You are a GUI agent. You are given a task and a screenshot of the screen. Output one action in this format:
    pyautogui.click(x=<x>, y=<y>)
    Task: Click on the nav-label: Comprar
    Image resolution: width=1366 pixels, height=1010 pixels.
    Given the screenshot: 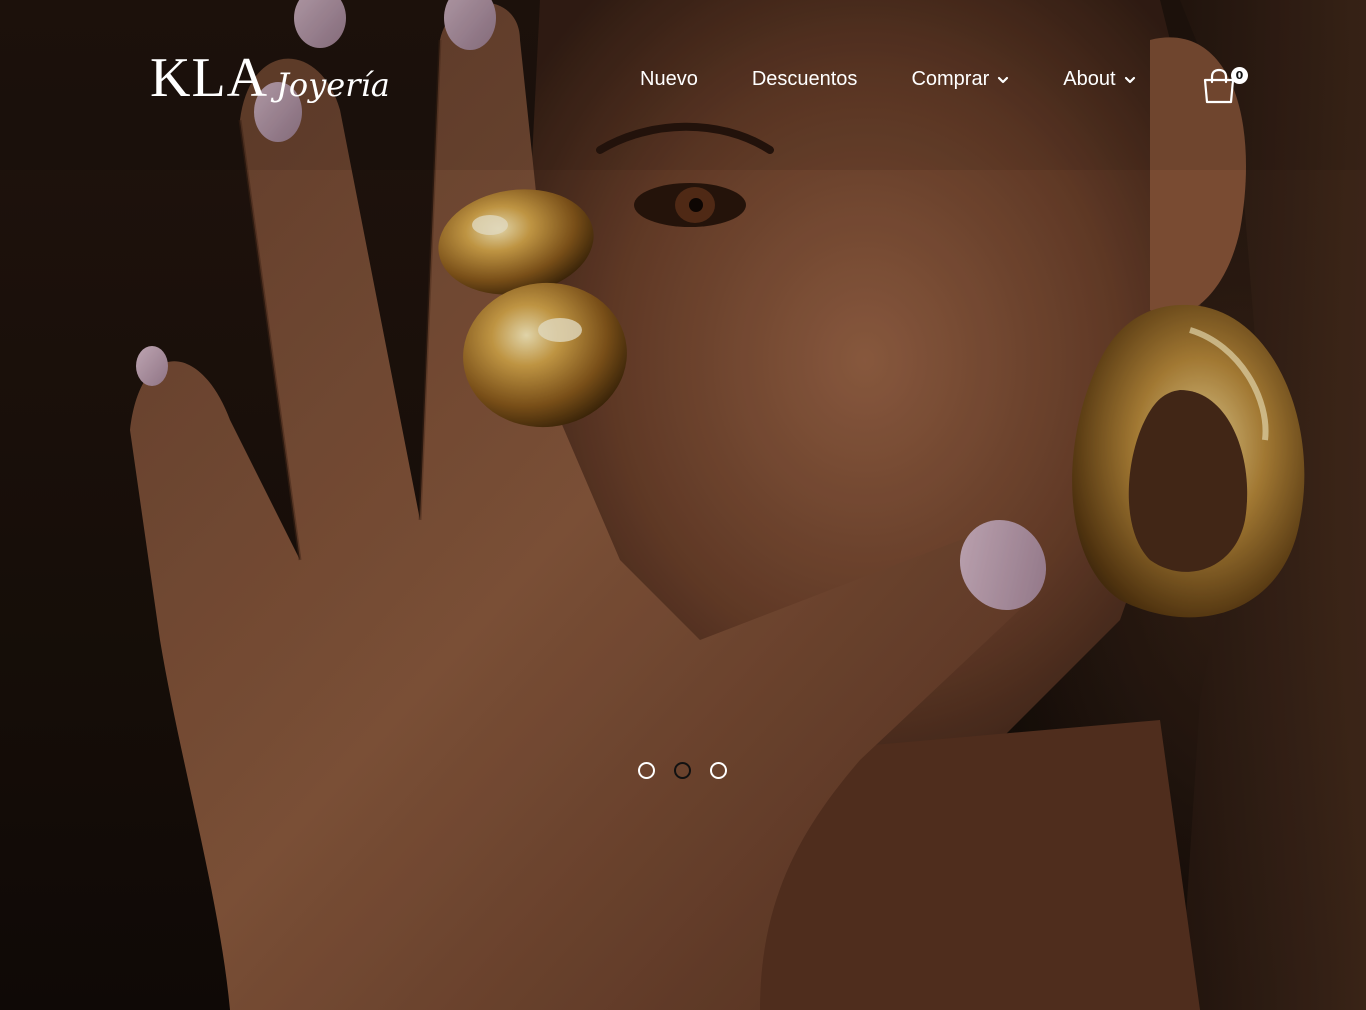 What is the action you would take?
    pyautogui.click(x=950, y=79)
    